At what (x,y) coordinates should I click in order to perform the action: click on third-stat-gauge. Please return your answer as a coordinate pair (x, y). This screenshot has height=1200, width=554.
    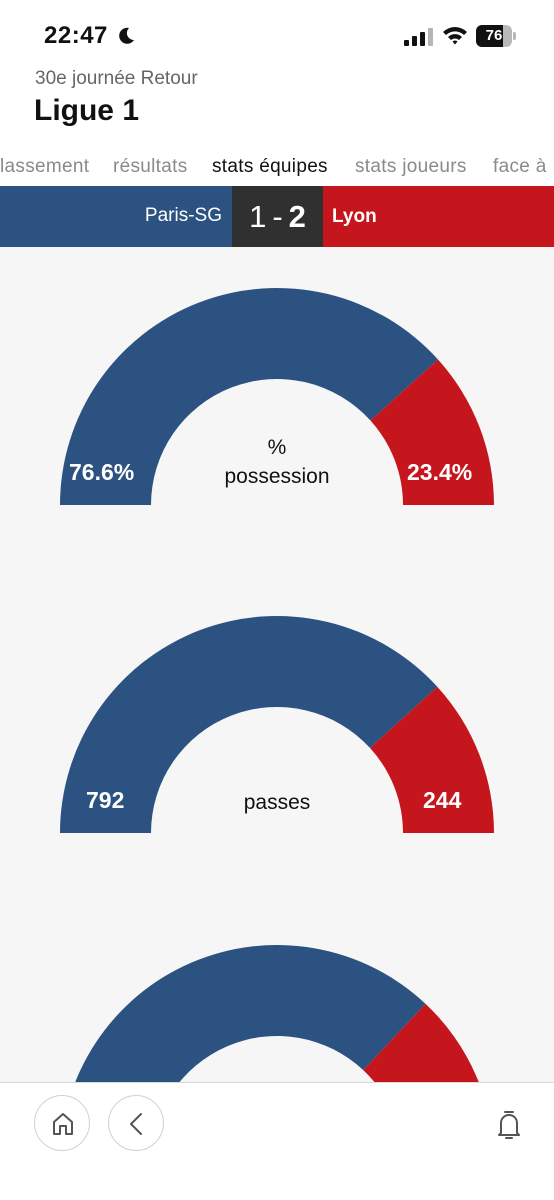
    Looking at the image, I should click on (277, 1013).